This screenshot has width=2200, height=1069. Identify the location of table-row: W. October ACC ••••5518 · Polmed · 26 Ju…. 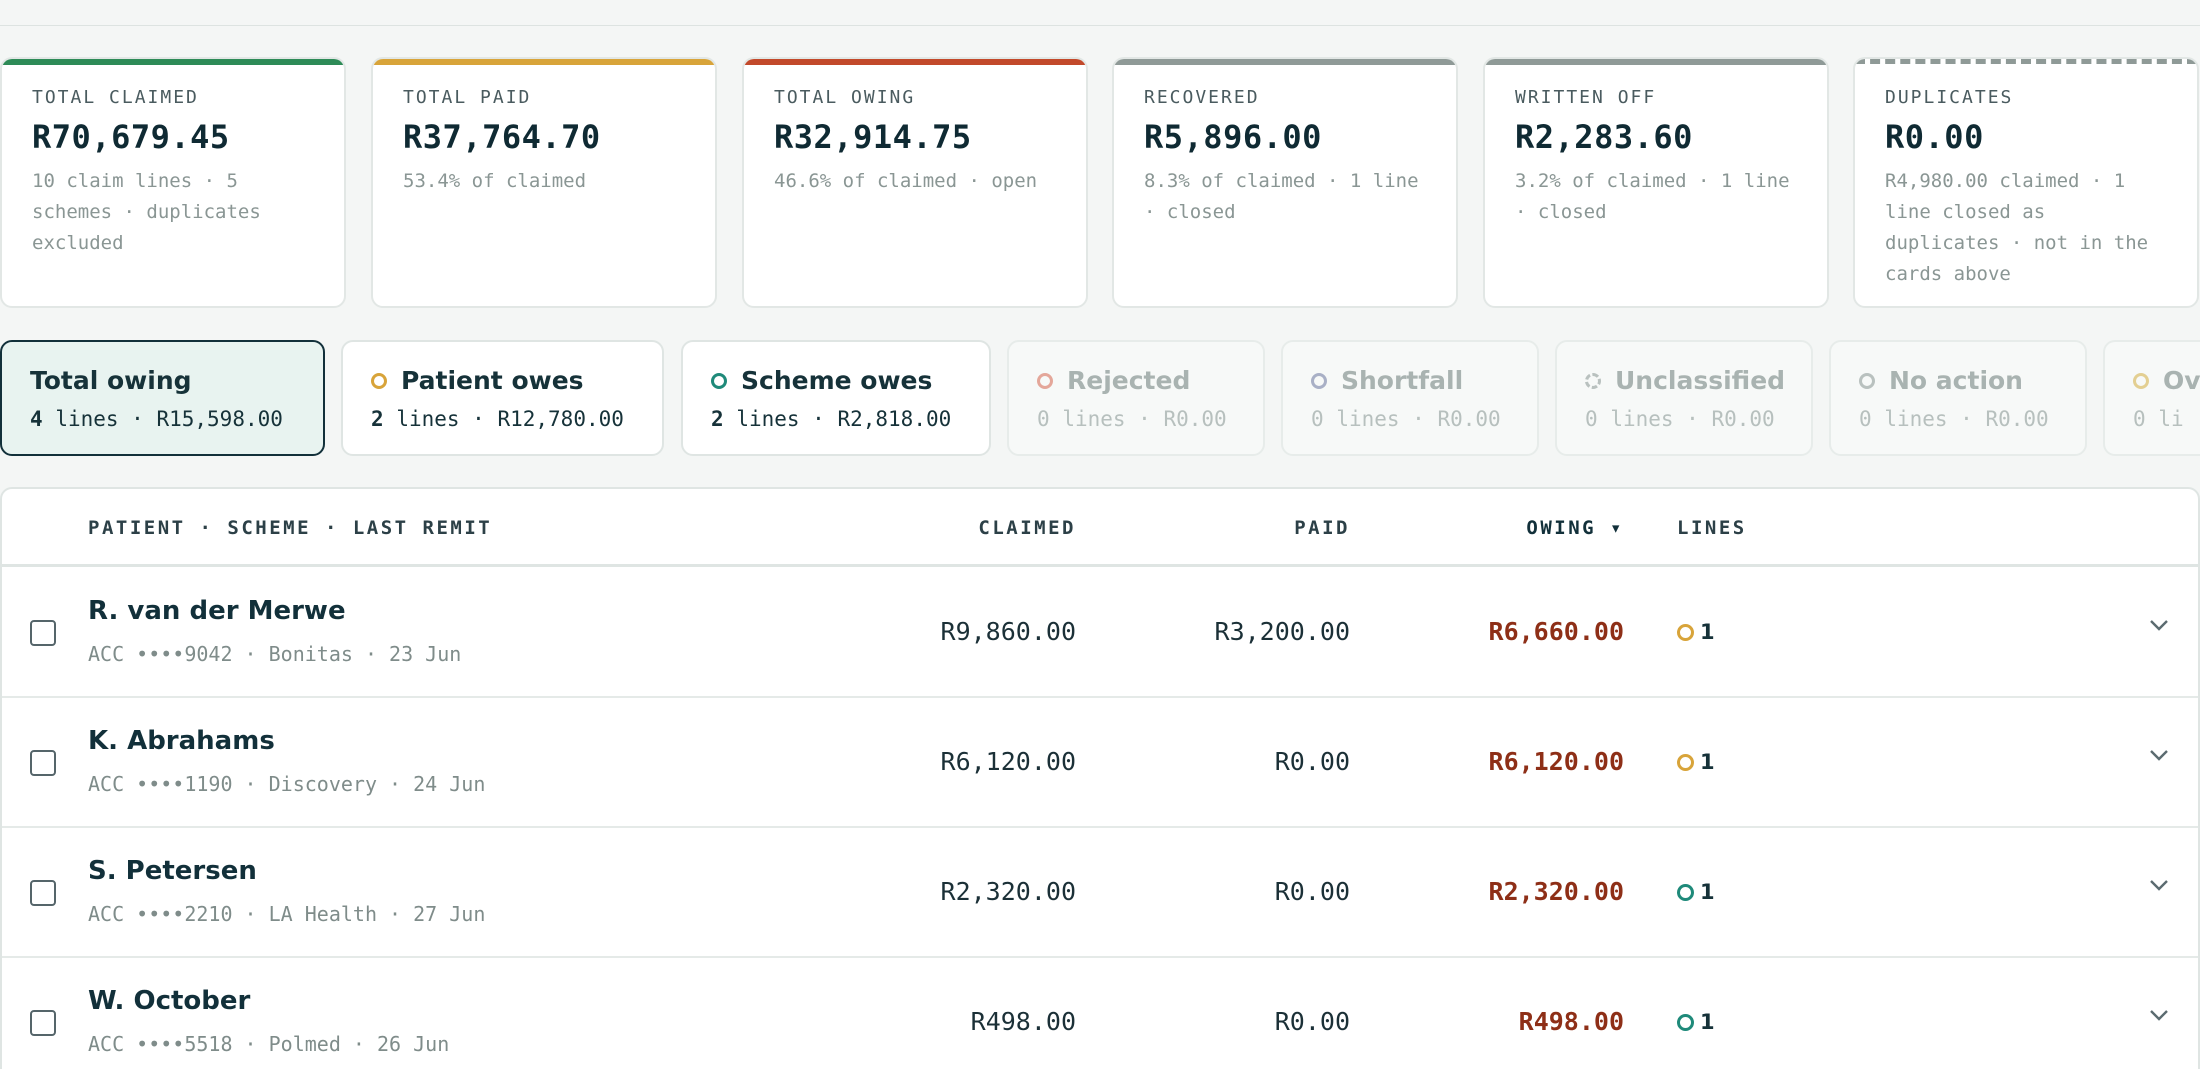
(1100, 1013).